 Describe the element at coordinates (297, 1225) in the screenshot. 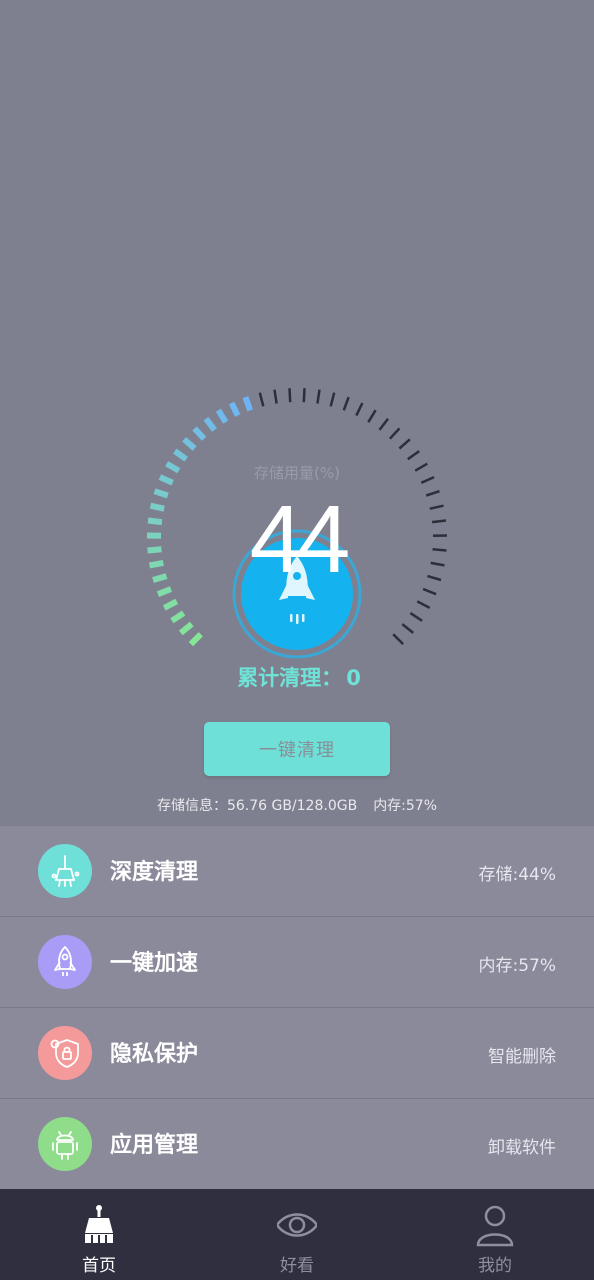

I see `eye-icon` at that location.